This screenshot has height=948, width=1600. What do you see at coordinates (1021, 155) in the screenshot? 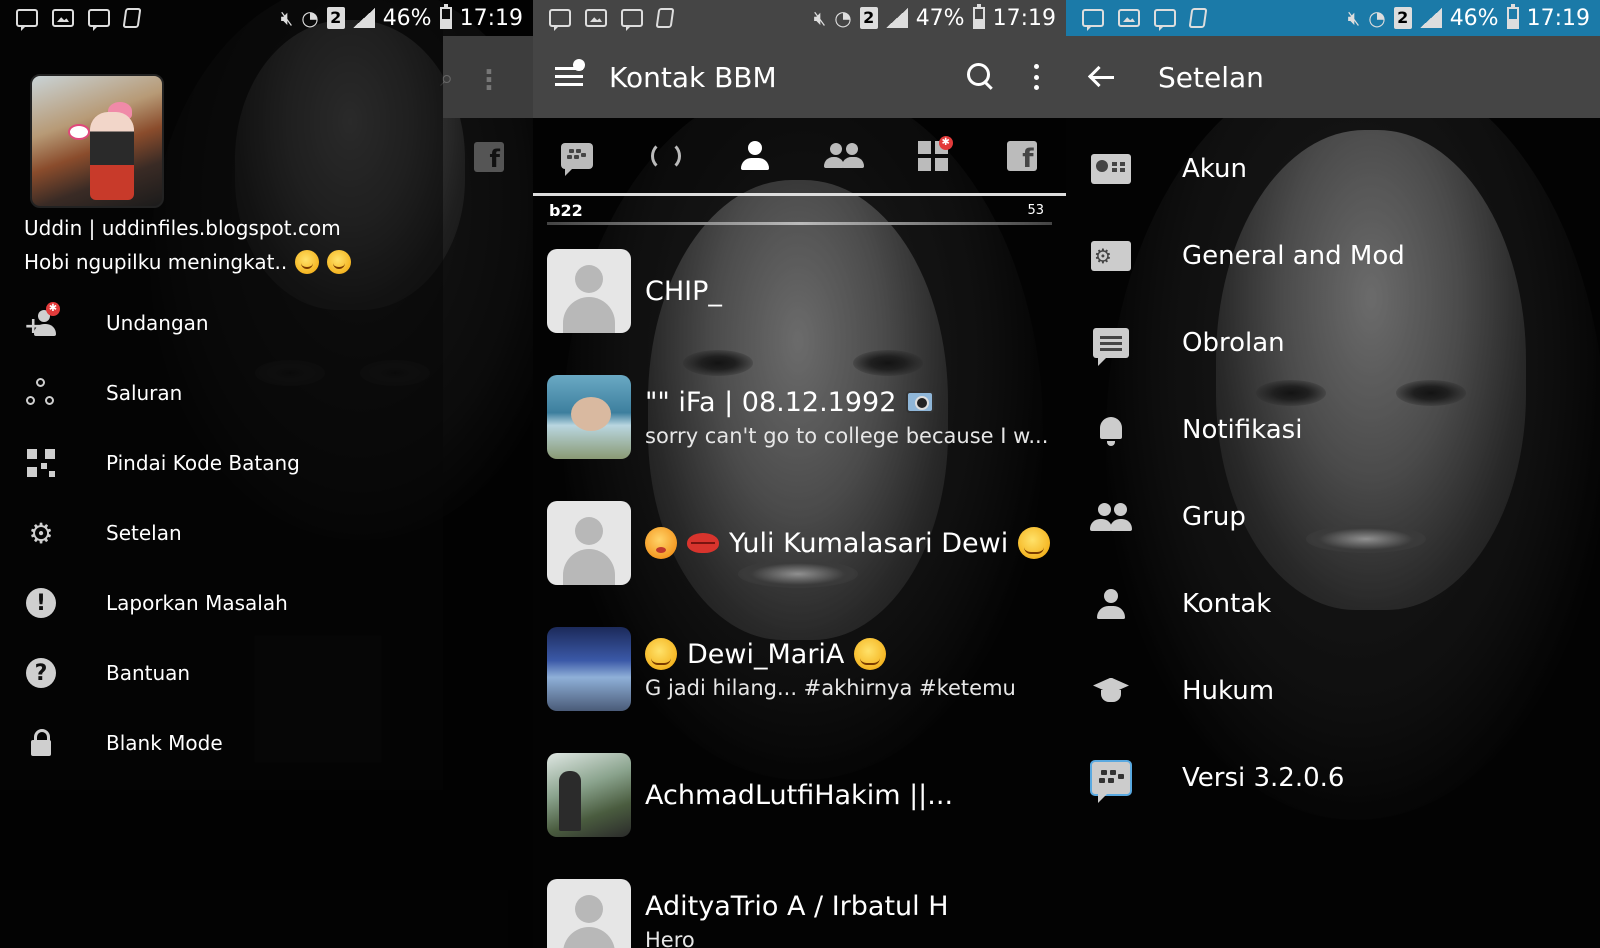
I see `tab-facebook: f` at bounding box center [1021, 155].